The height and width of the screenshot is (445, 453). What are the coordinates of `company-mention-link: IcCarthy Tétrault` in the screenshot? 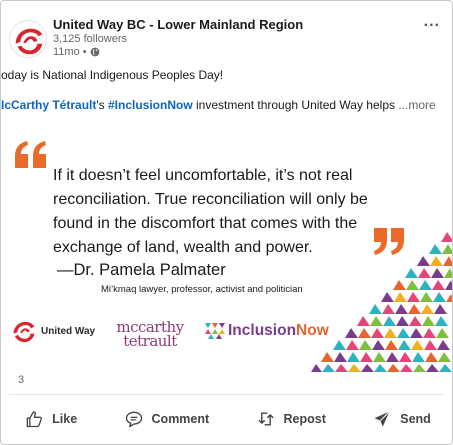 It's located at (48, 105).